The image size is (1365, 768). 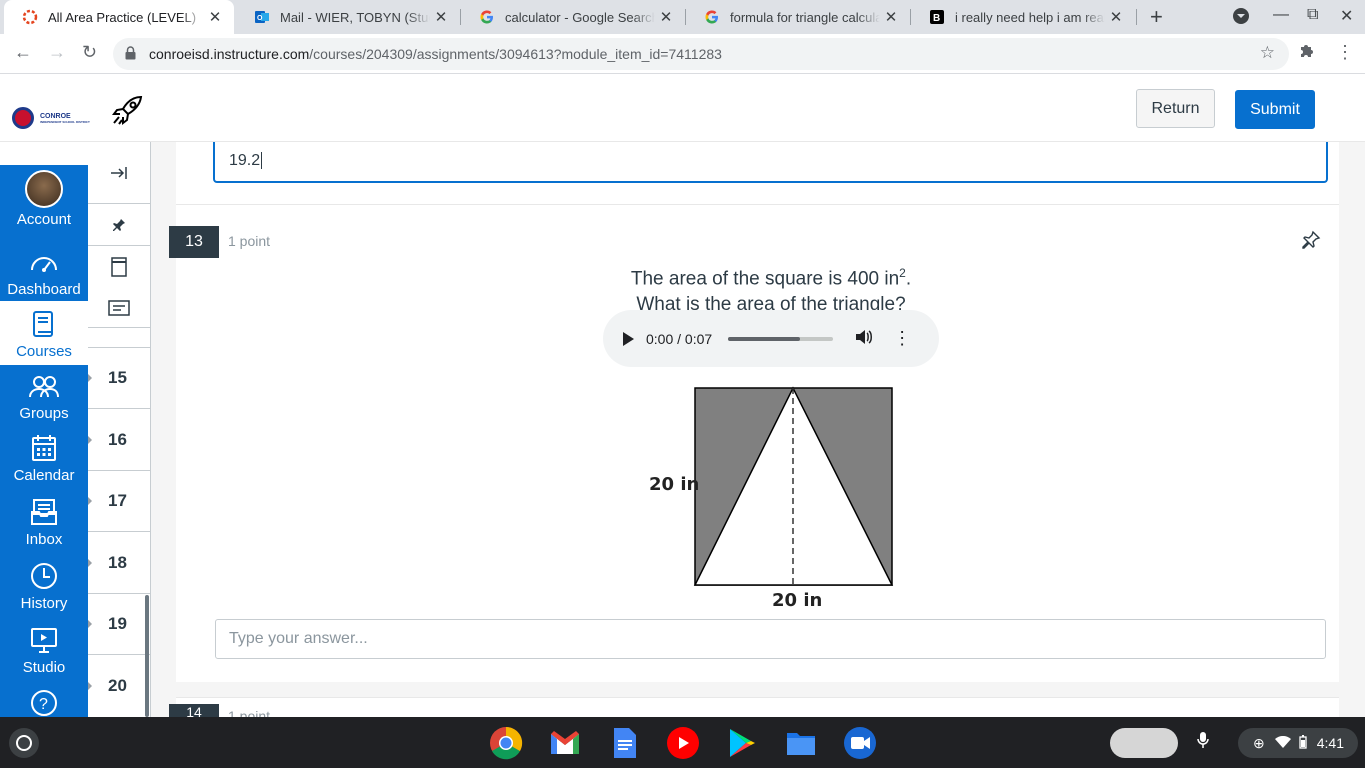 I want to click on browser-menu-icon: ⋮, so click(x=1345, y=52).